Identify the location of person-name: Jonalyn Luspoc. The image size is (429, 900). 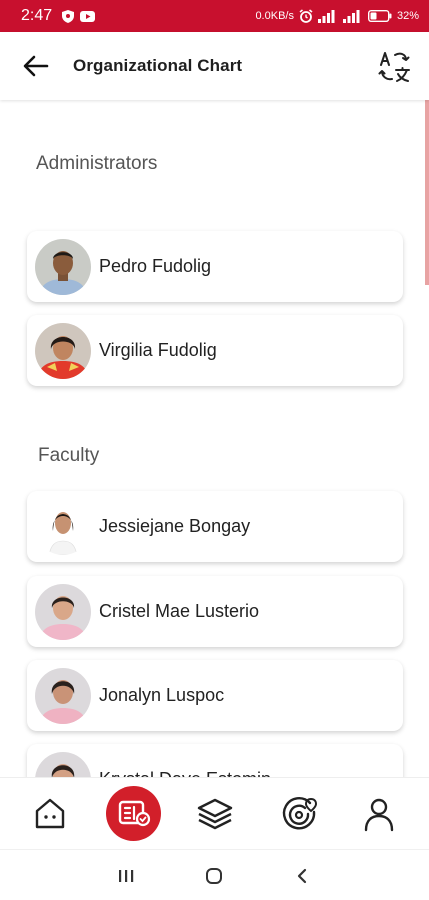
(162, 695).